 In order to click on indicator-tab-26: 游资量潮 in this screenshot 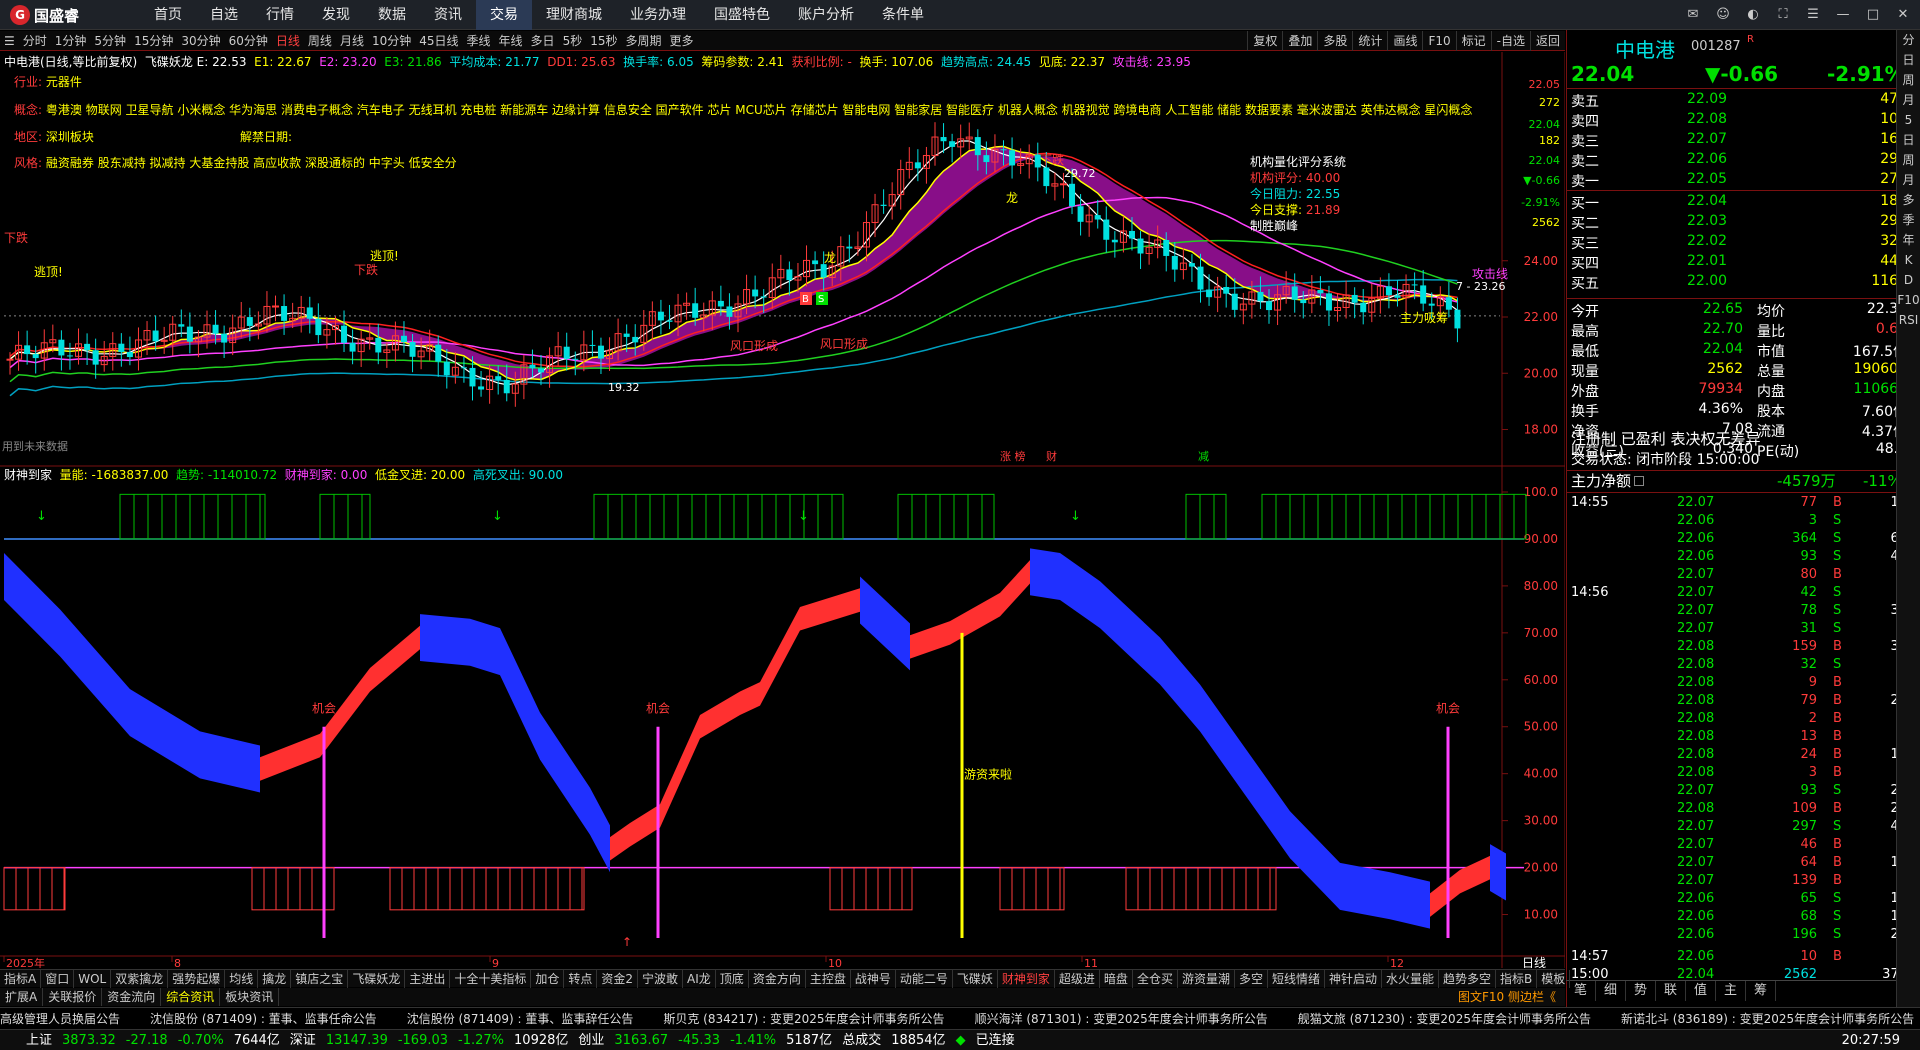, I will do `click(1206, 978)`.